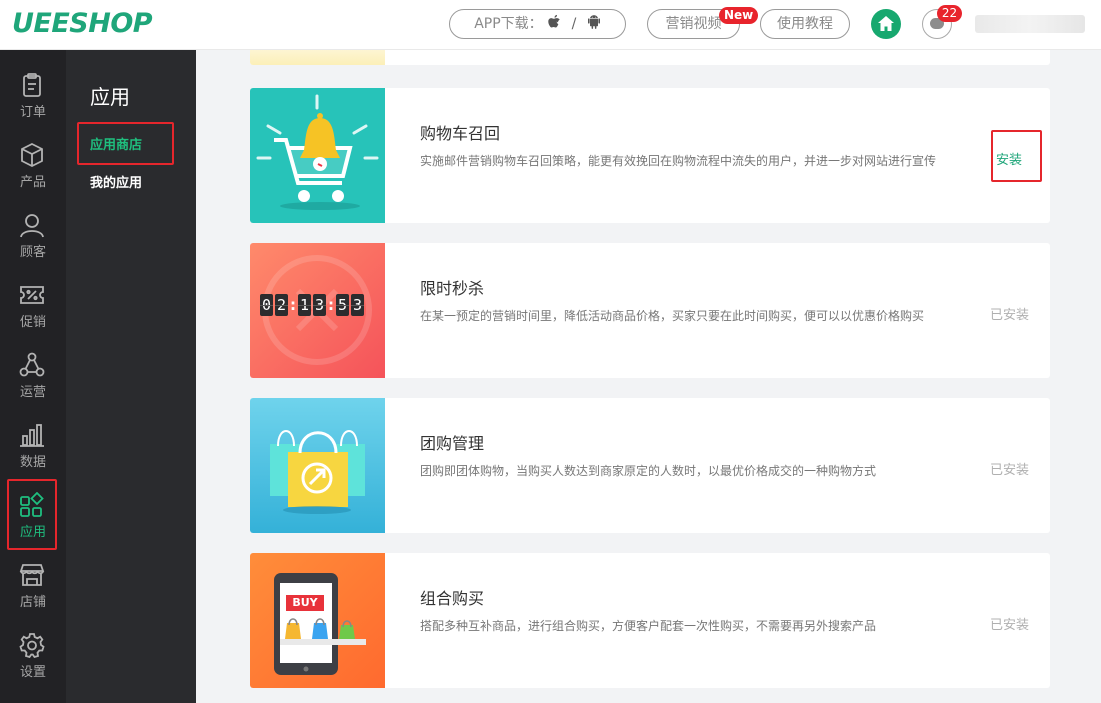  I want to click on buy-label: BUY, so click(305, 602).